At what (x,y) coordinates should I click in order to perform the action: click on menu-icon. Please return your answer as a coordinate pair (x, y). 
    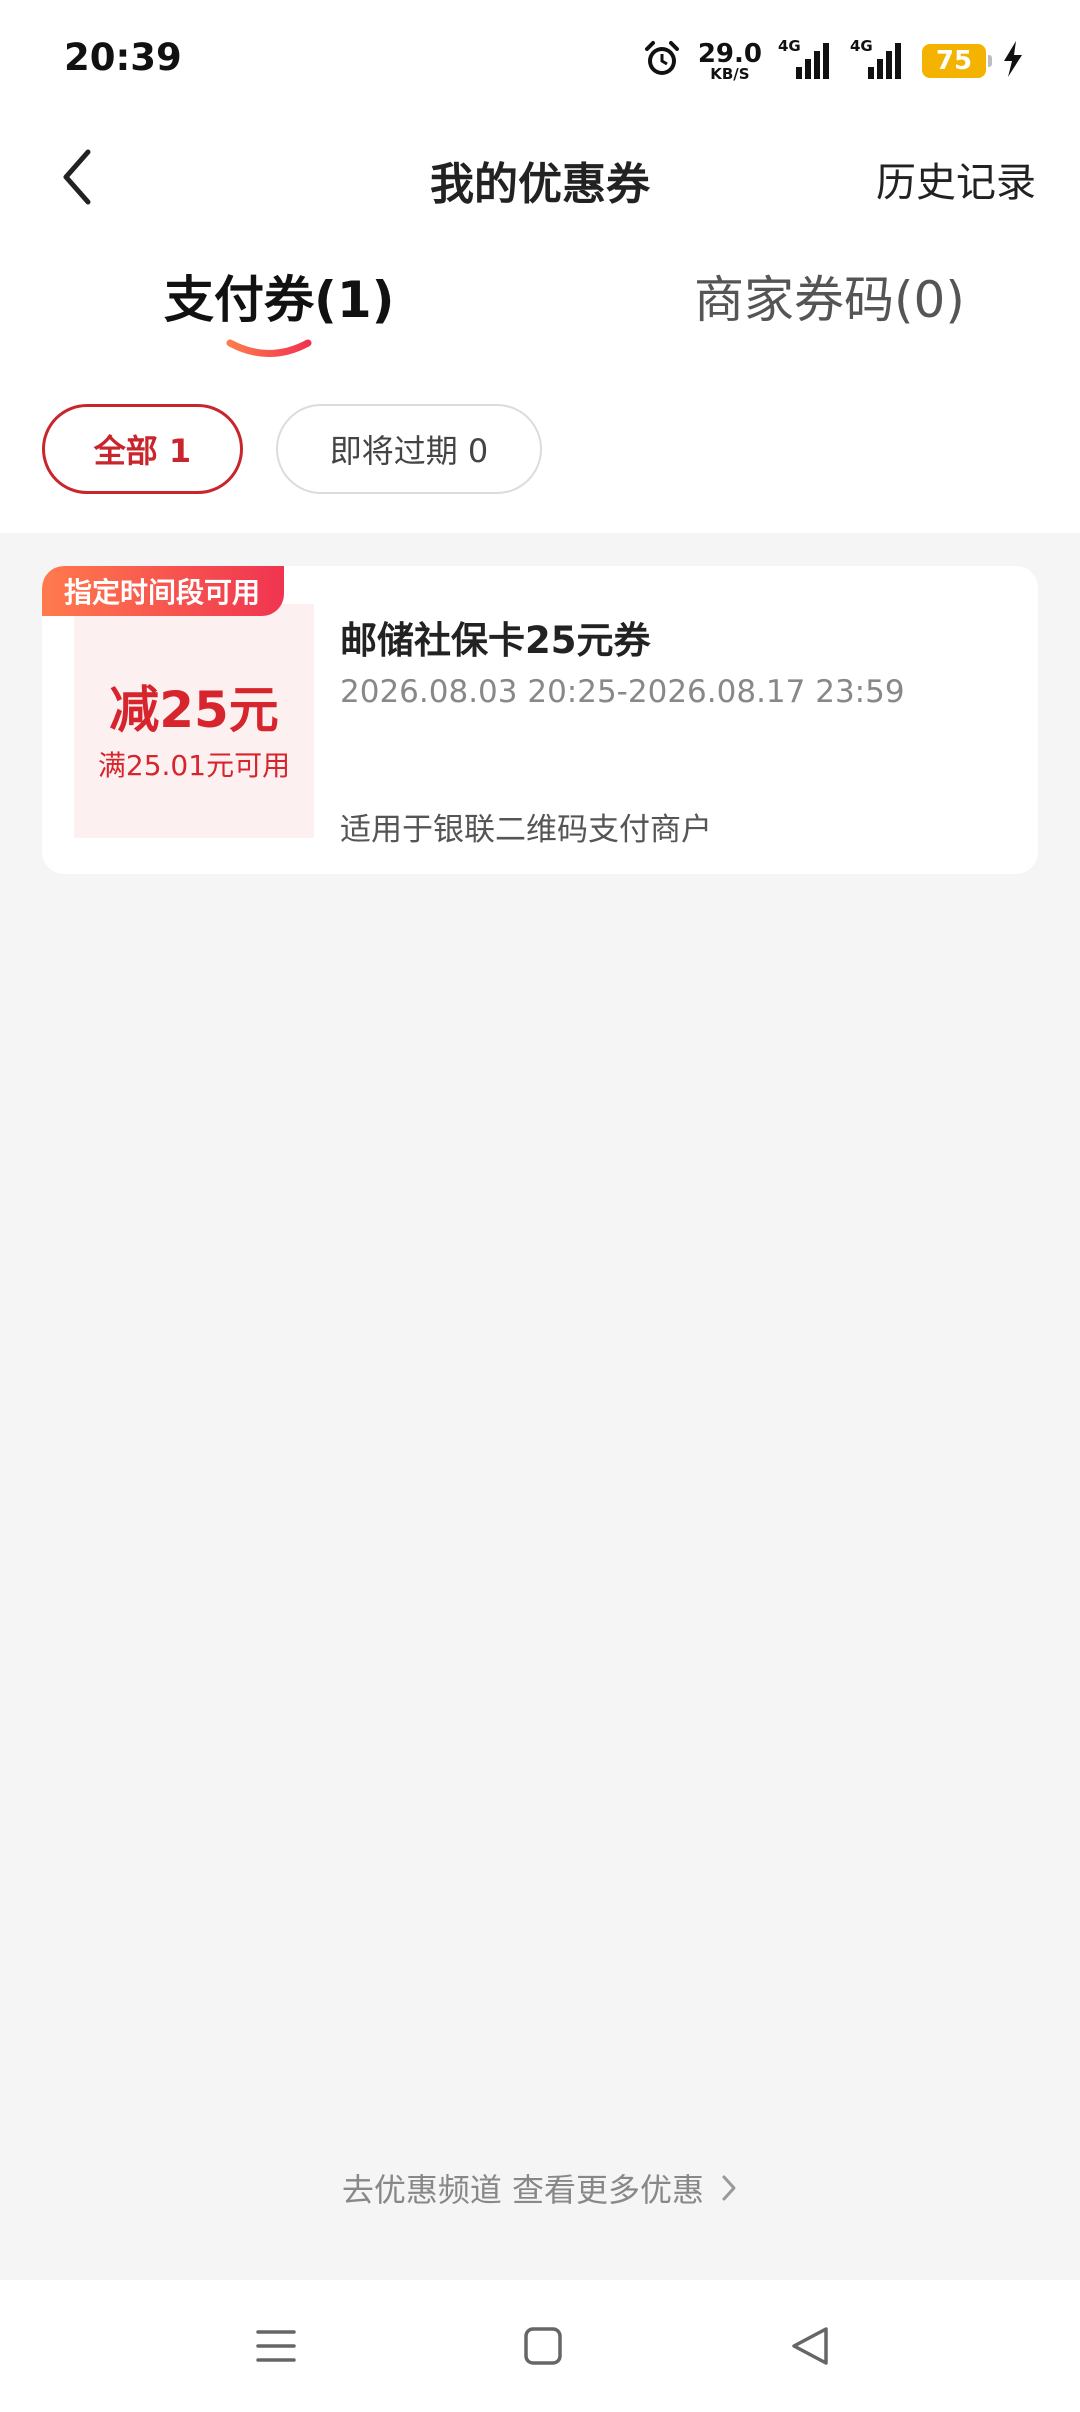
    Looking at the image, I should click on (276, 2346).